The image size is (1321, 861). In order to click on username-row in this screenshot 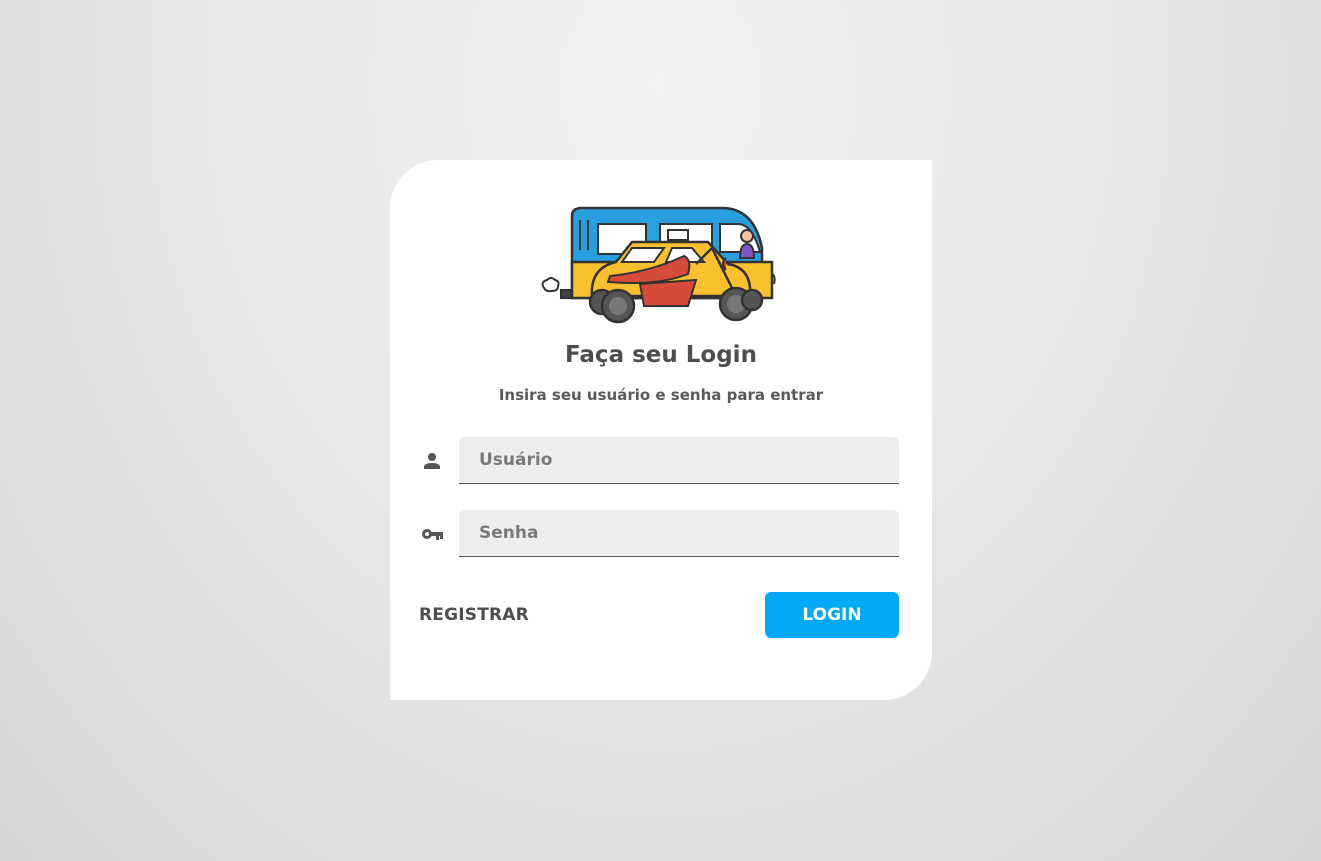, I will do `click(659, 461)`.